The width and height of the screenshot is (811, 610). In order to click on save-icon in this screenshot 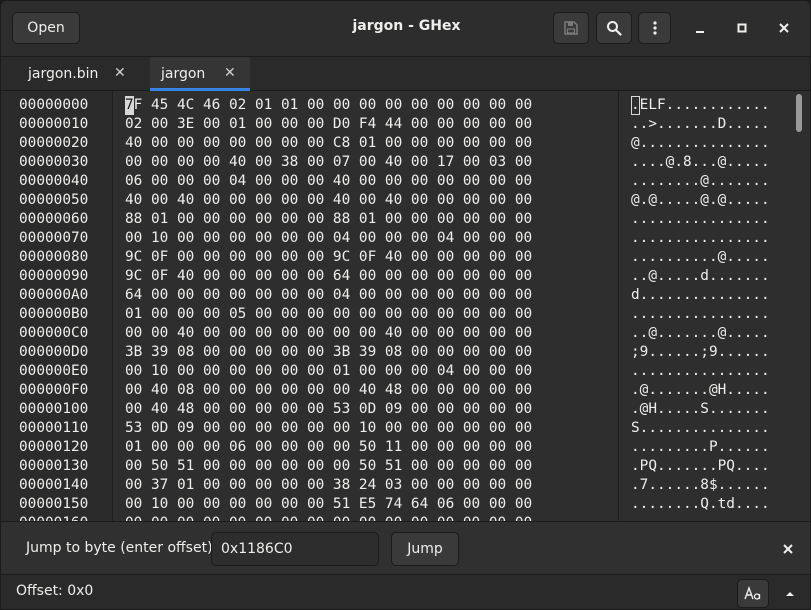, I will do `click(571, 28)`.